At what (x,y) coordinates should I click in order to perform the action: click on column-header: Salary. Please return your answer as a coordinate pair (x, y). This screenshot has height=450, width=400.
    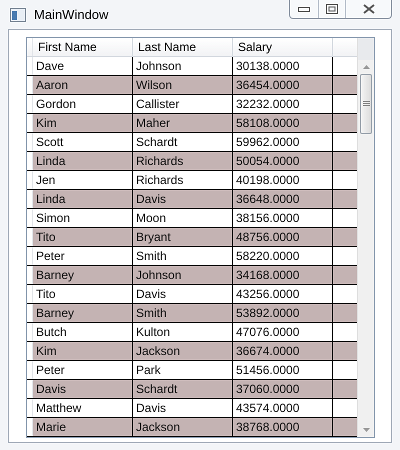
    Looking at the image, I should click on (283, 47).